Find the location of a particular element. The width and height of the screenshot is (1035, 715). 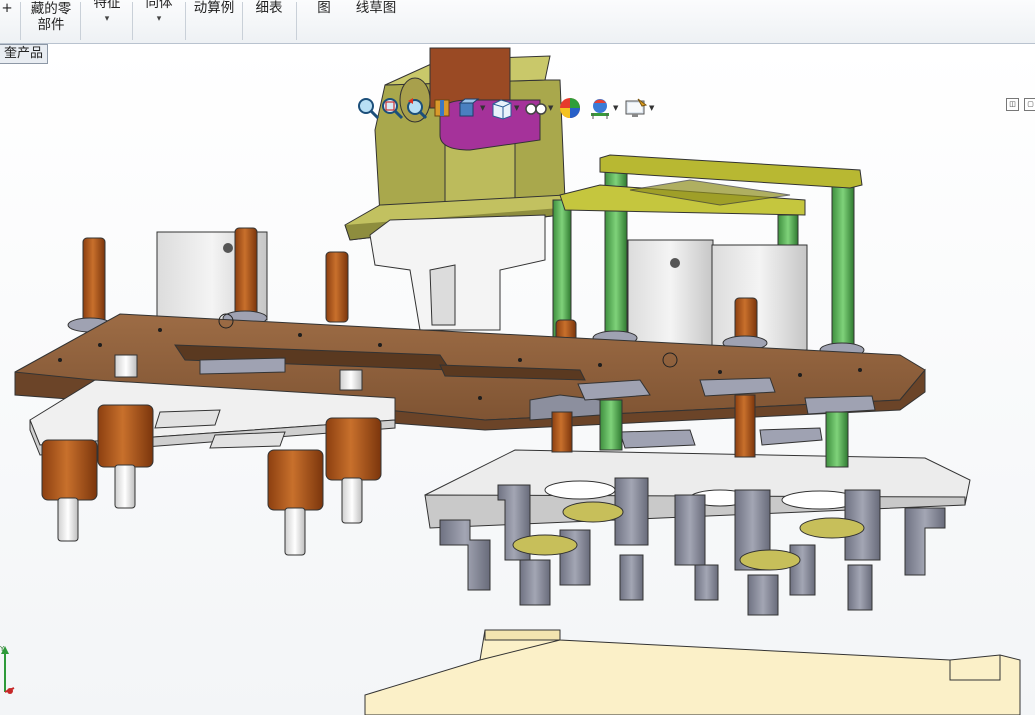

split-view-icon: ◫ is located at coordinates (1012, 104).